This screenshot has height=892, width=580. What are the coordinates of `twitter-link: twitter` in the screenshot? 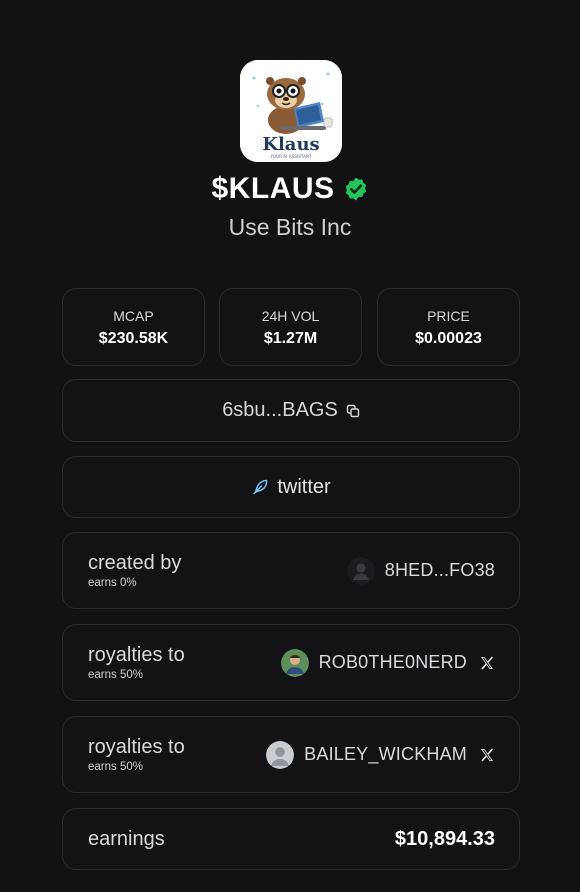 It's located at (291, 487).